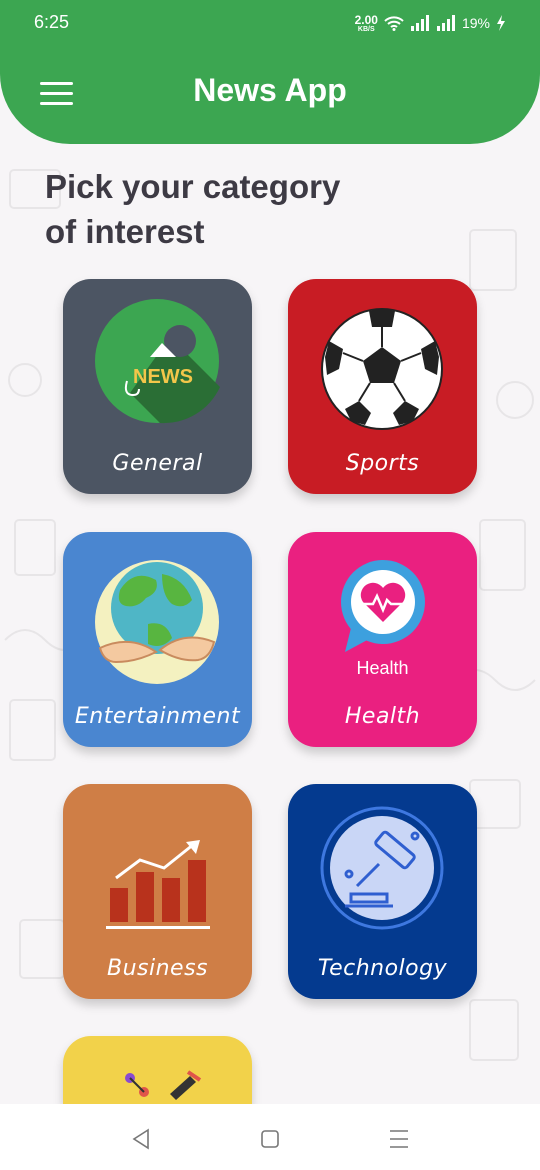  I want to click on system-navigation-bar, so click(270, 1137).